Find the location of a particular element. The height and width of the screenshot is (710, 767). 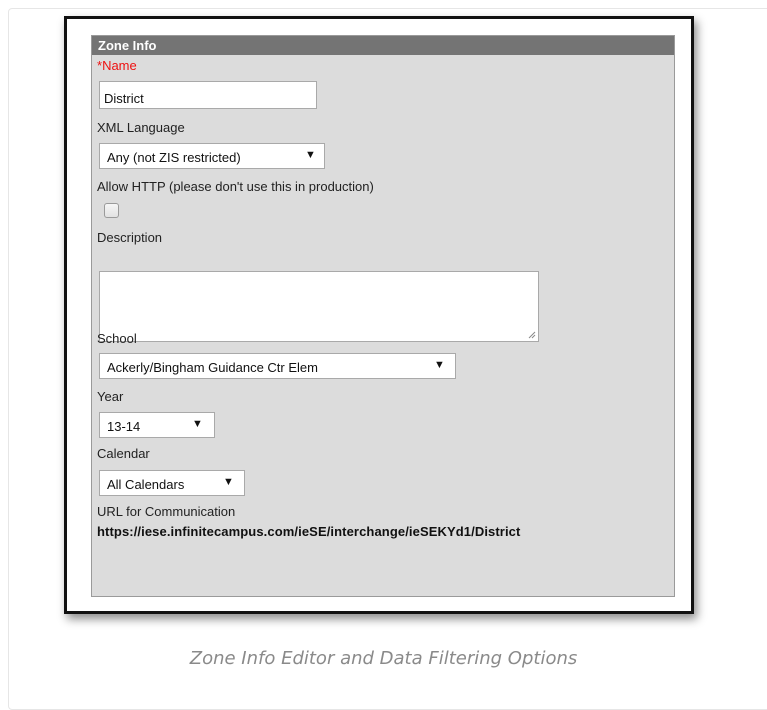

allow-http-checkbox is located at coordinates (111, 210).